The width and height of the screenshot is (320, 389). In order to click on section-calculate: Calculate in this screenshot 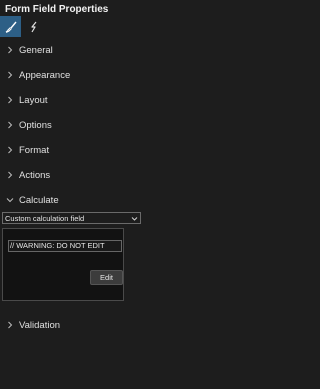, I will do `click(130, 200)`.